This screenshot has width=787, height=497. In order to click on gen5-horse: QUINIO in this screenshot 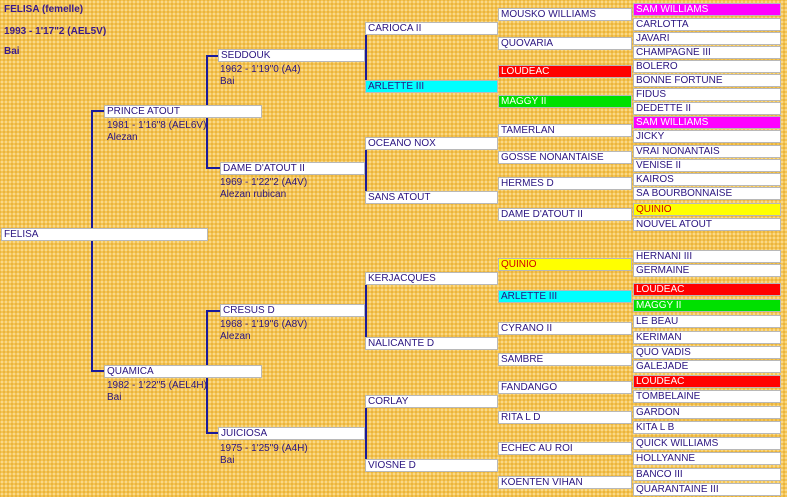, I will do `click(707, 209)`.